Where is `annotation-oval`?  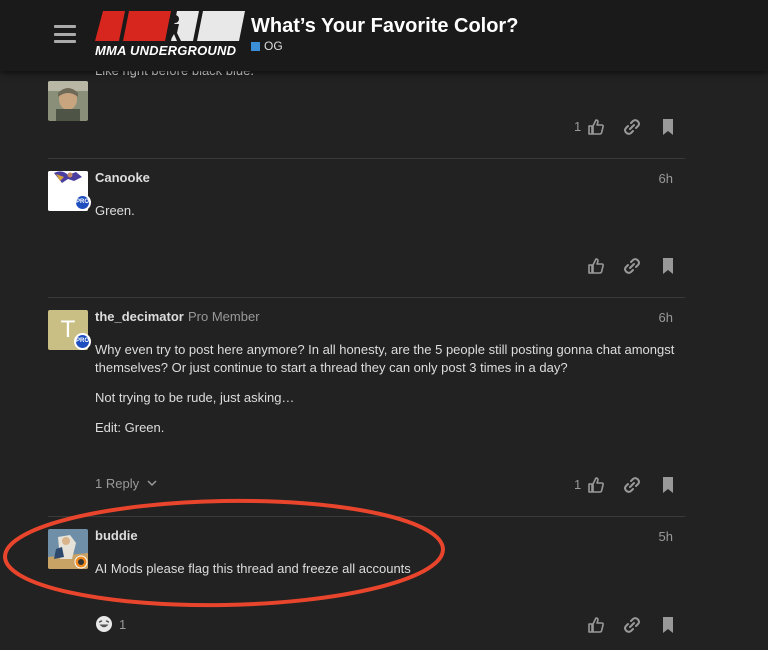 annotation-oval is located at coordinates (224, 553).